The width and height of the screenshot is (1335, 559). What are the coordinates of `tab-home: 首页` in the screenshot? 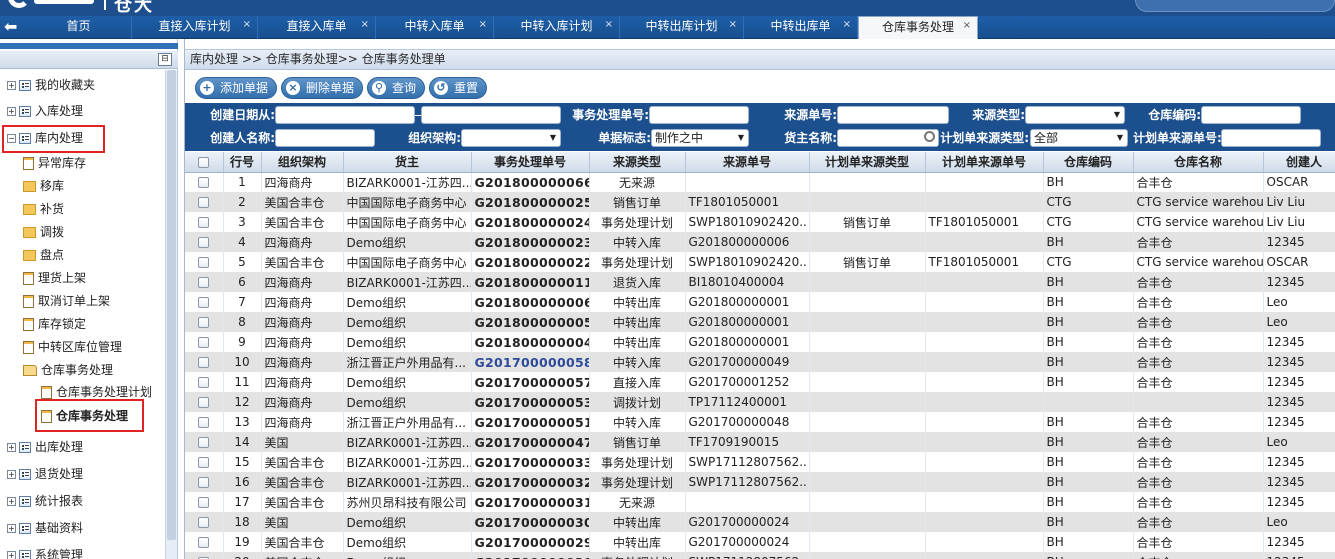 It's located at (79, 27).